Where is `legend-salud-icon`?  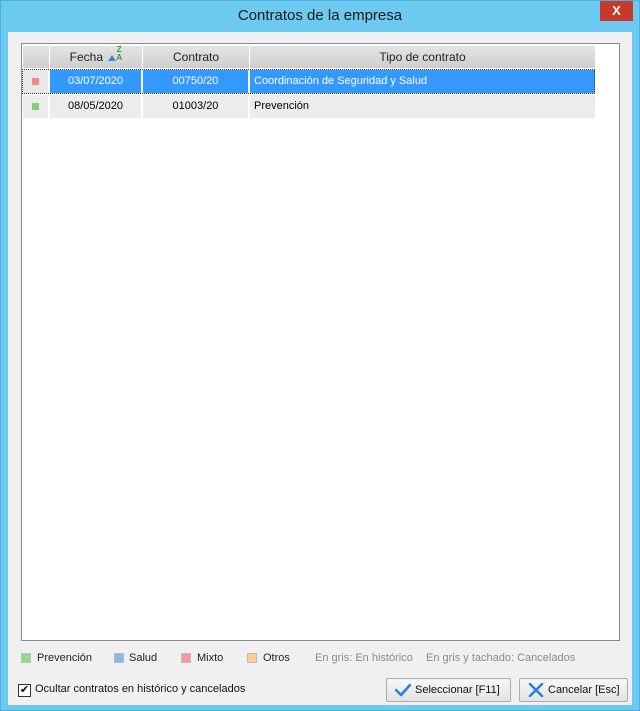
legend-salud-icon is located at coordinates (119, 658).